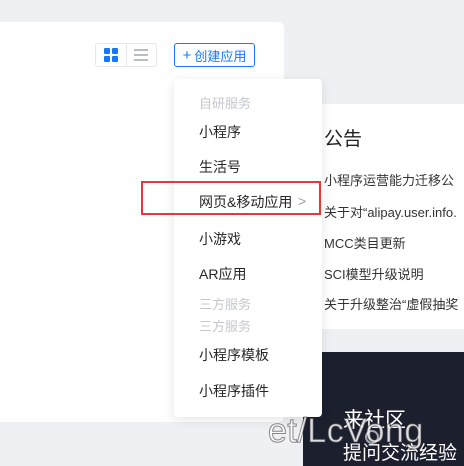 The height and width of the screenshot is (466, 464). What do you see at coordinates (225, 103) in the screenshot?
I see `menu-group-self-developed: 自研服务` at bounding box center [225, 103].